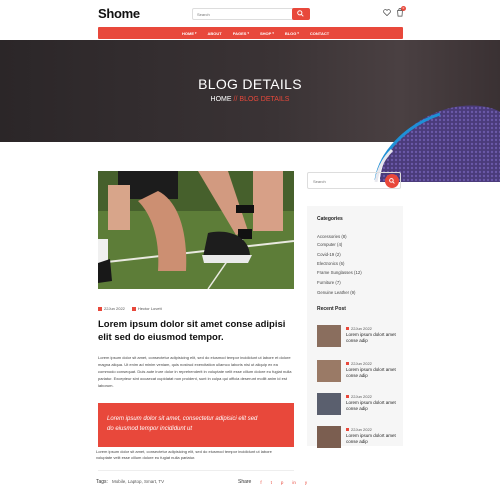  I want to click on share-label: Share, so click(245, 482).